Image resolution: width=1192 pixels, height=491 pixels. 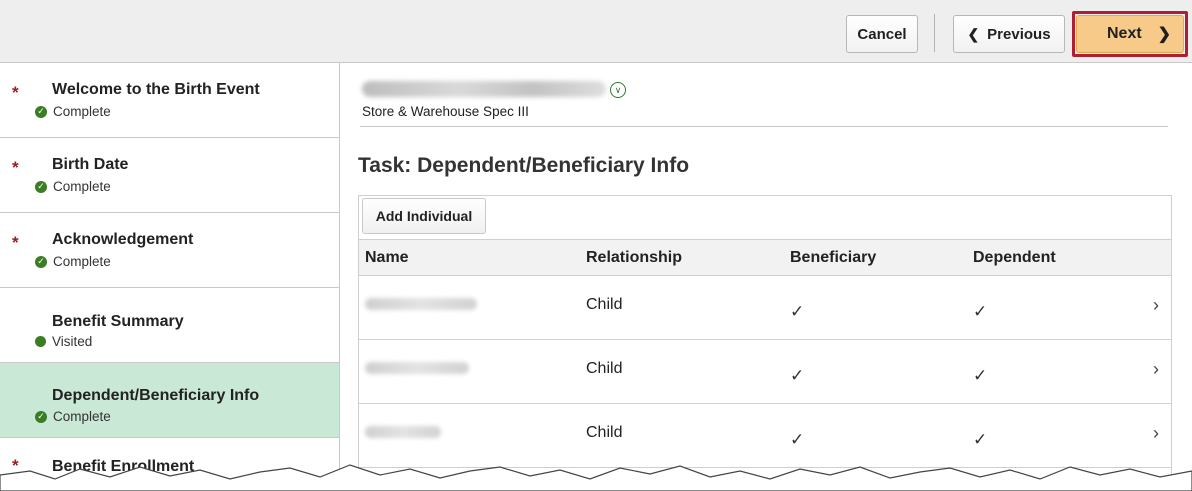 What do you see at coordinates (72, 341) in the screenshot?
I see `step-status-text: Visited` at bounding box center [72, 341].